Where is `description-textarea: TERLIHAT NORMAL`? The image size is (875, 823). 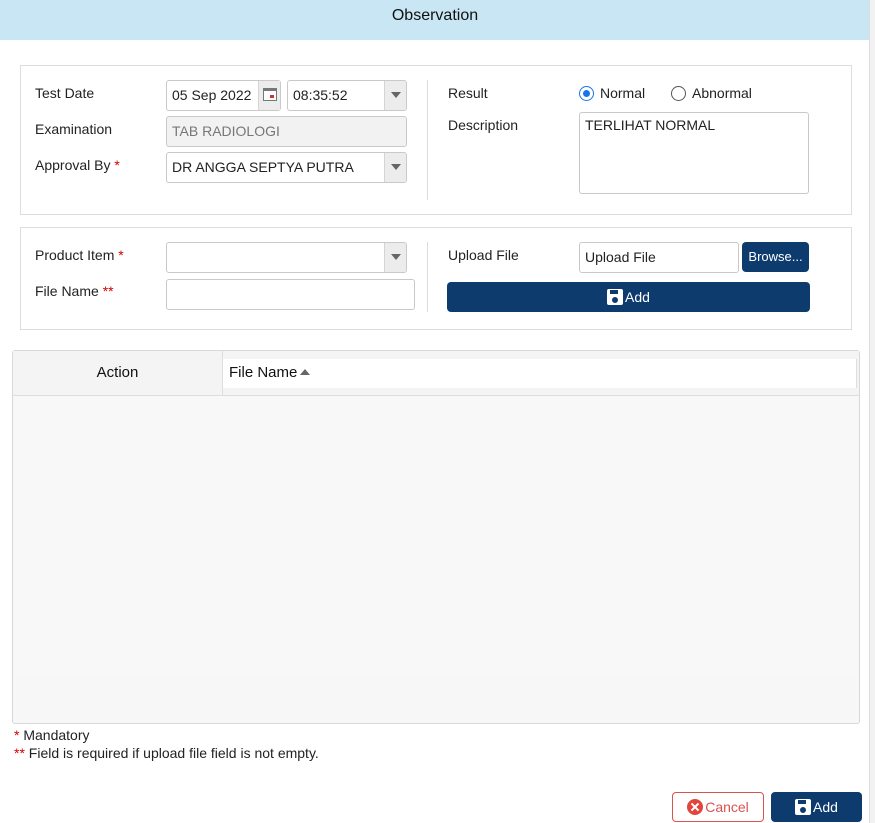
description-textarea: TERLIHAT NORMAL is located at coordinates (694, 153).